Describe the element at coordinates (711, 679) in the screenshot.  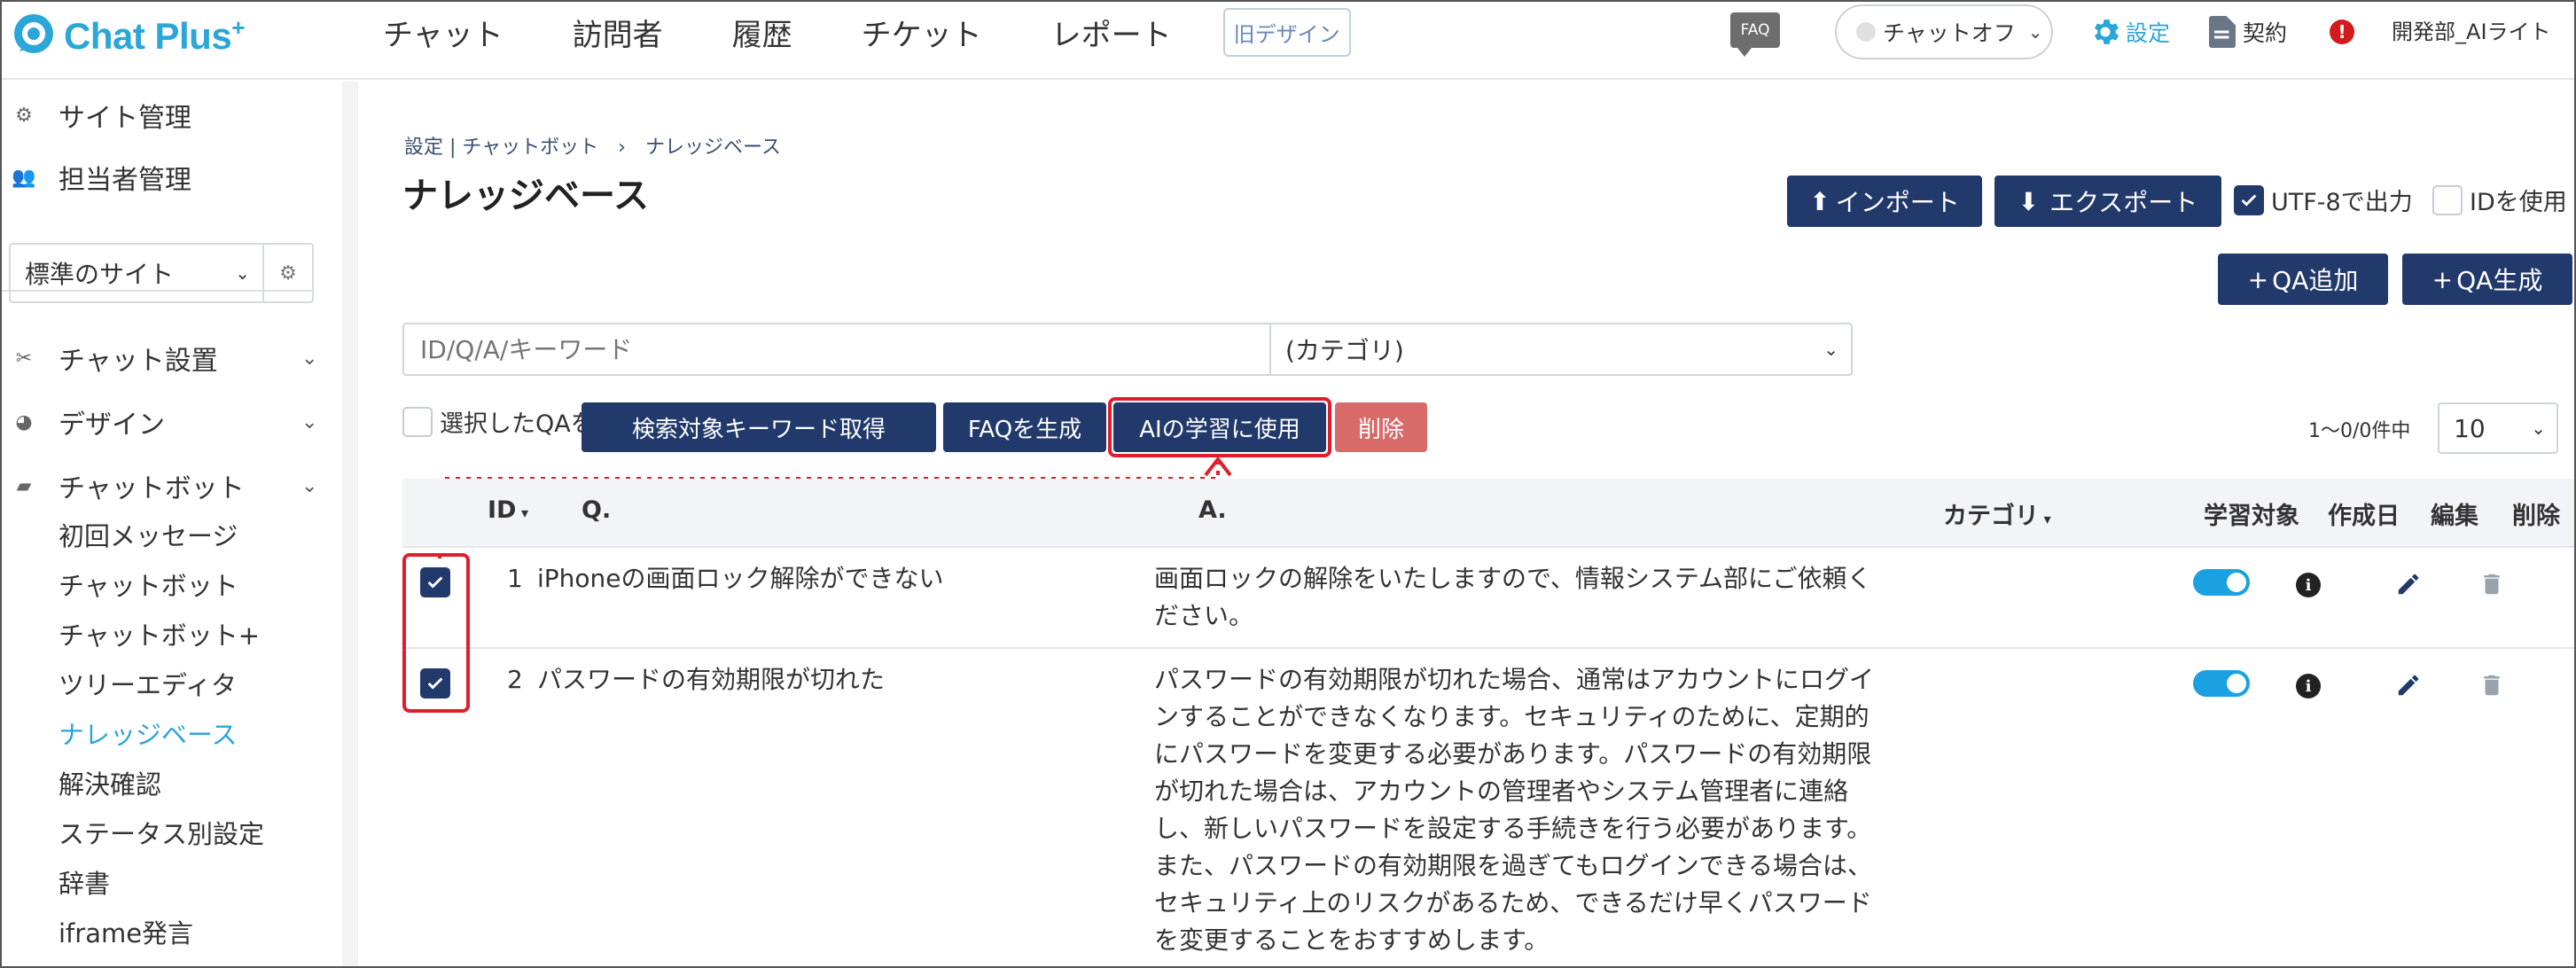
I see `row-question: パスワードの有効期限が切れた` at that location.